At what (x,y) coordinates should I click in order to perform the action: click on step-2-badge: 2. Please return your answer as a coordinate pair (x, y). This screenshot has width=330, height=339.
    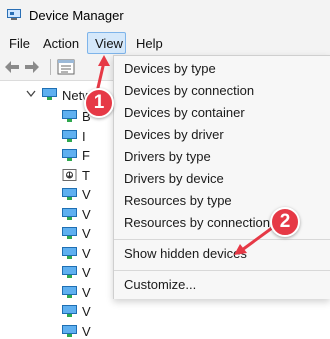
    Looking at the image, I should click on (285, 222).